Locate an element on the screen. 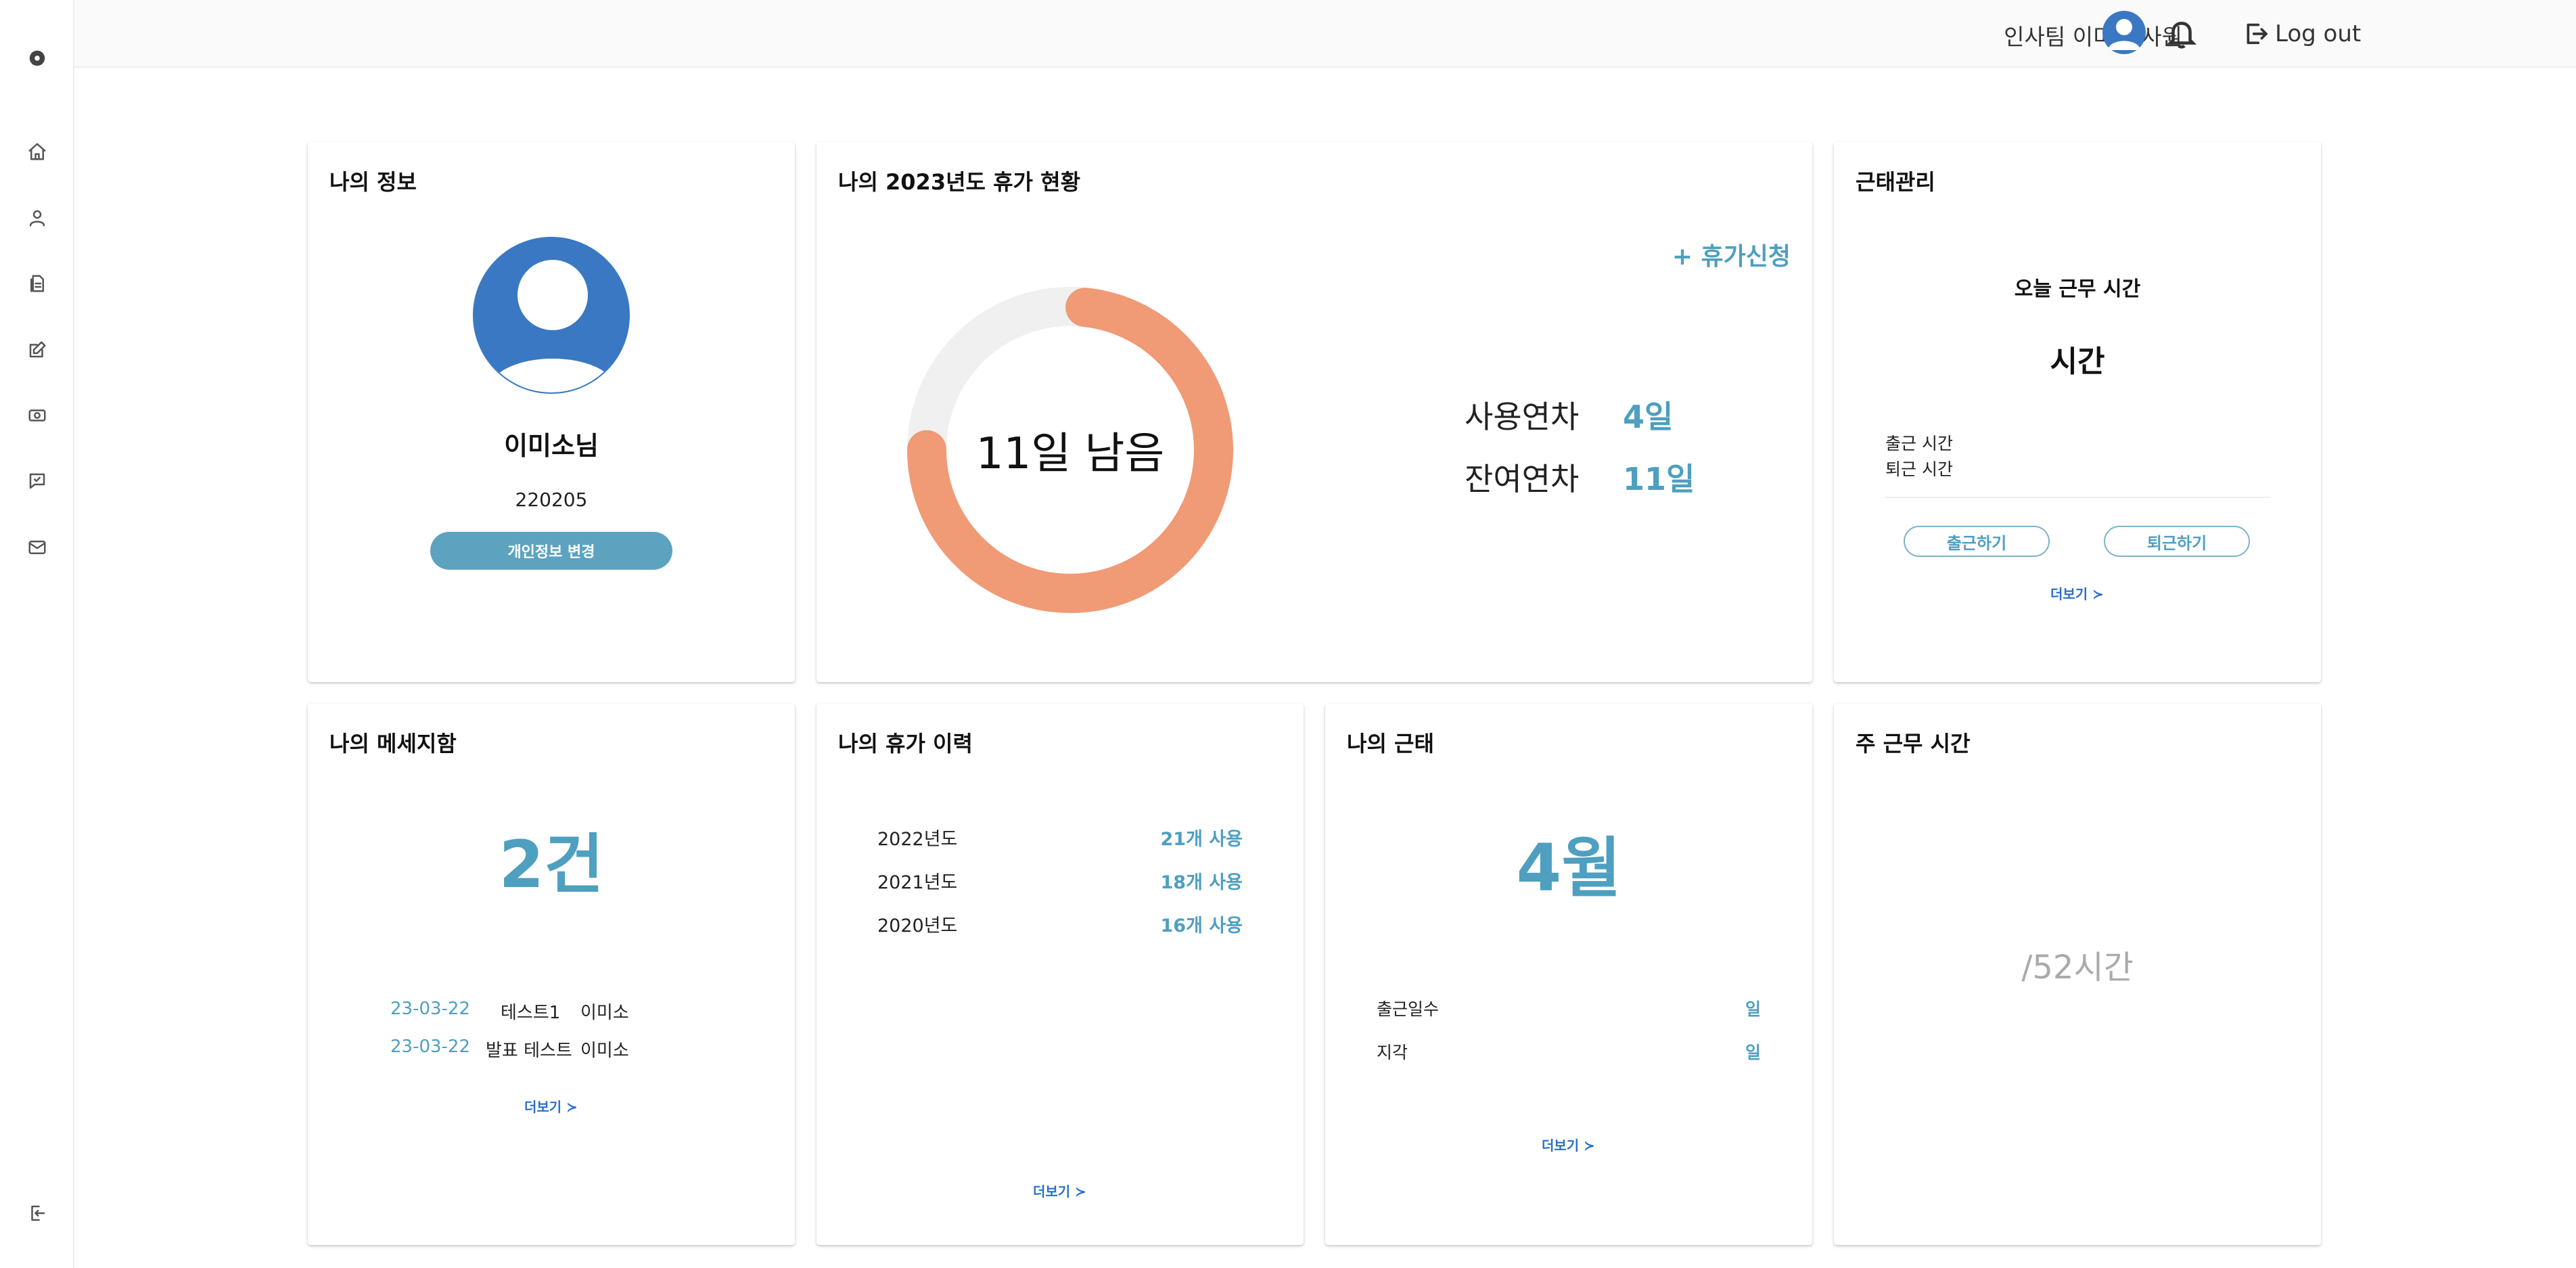 This screenshot has height=1268, width=2576. edit-profile-button: 개인정보 변경 is located at coordinates (551, 551).